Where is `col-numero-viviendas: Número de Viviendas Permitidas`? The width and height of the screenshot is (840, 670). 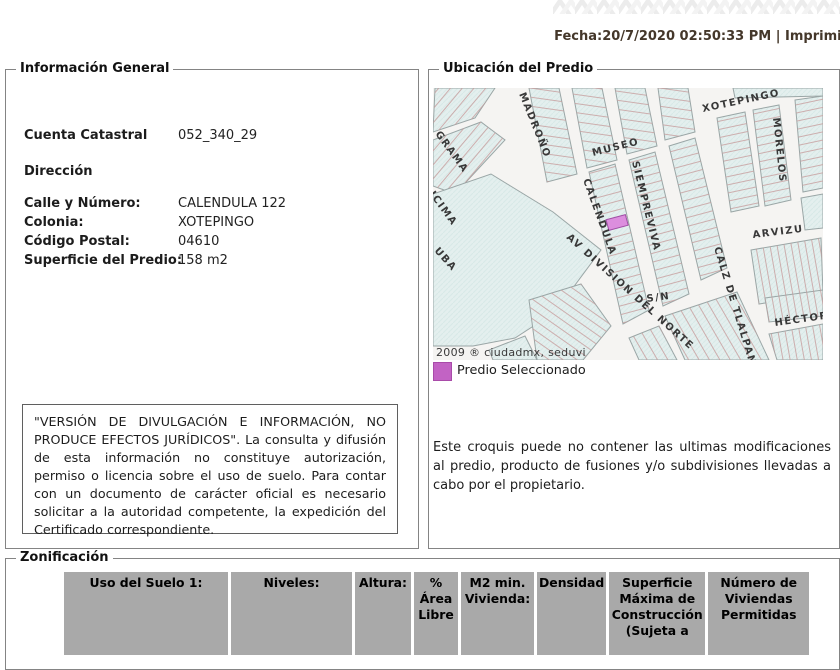 col-numero-viviendas: Número de Viviendas Permitidas is located at coordinates (759, 613).